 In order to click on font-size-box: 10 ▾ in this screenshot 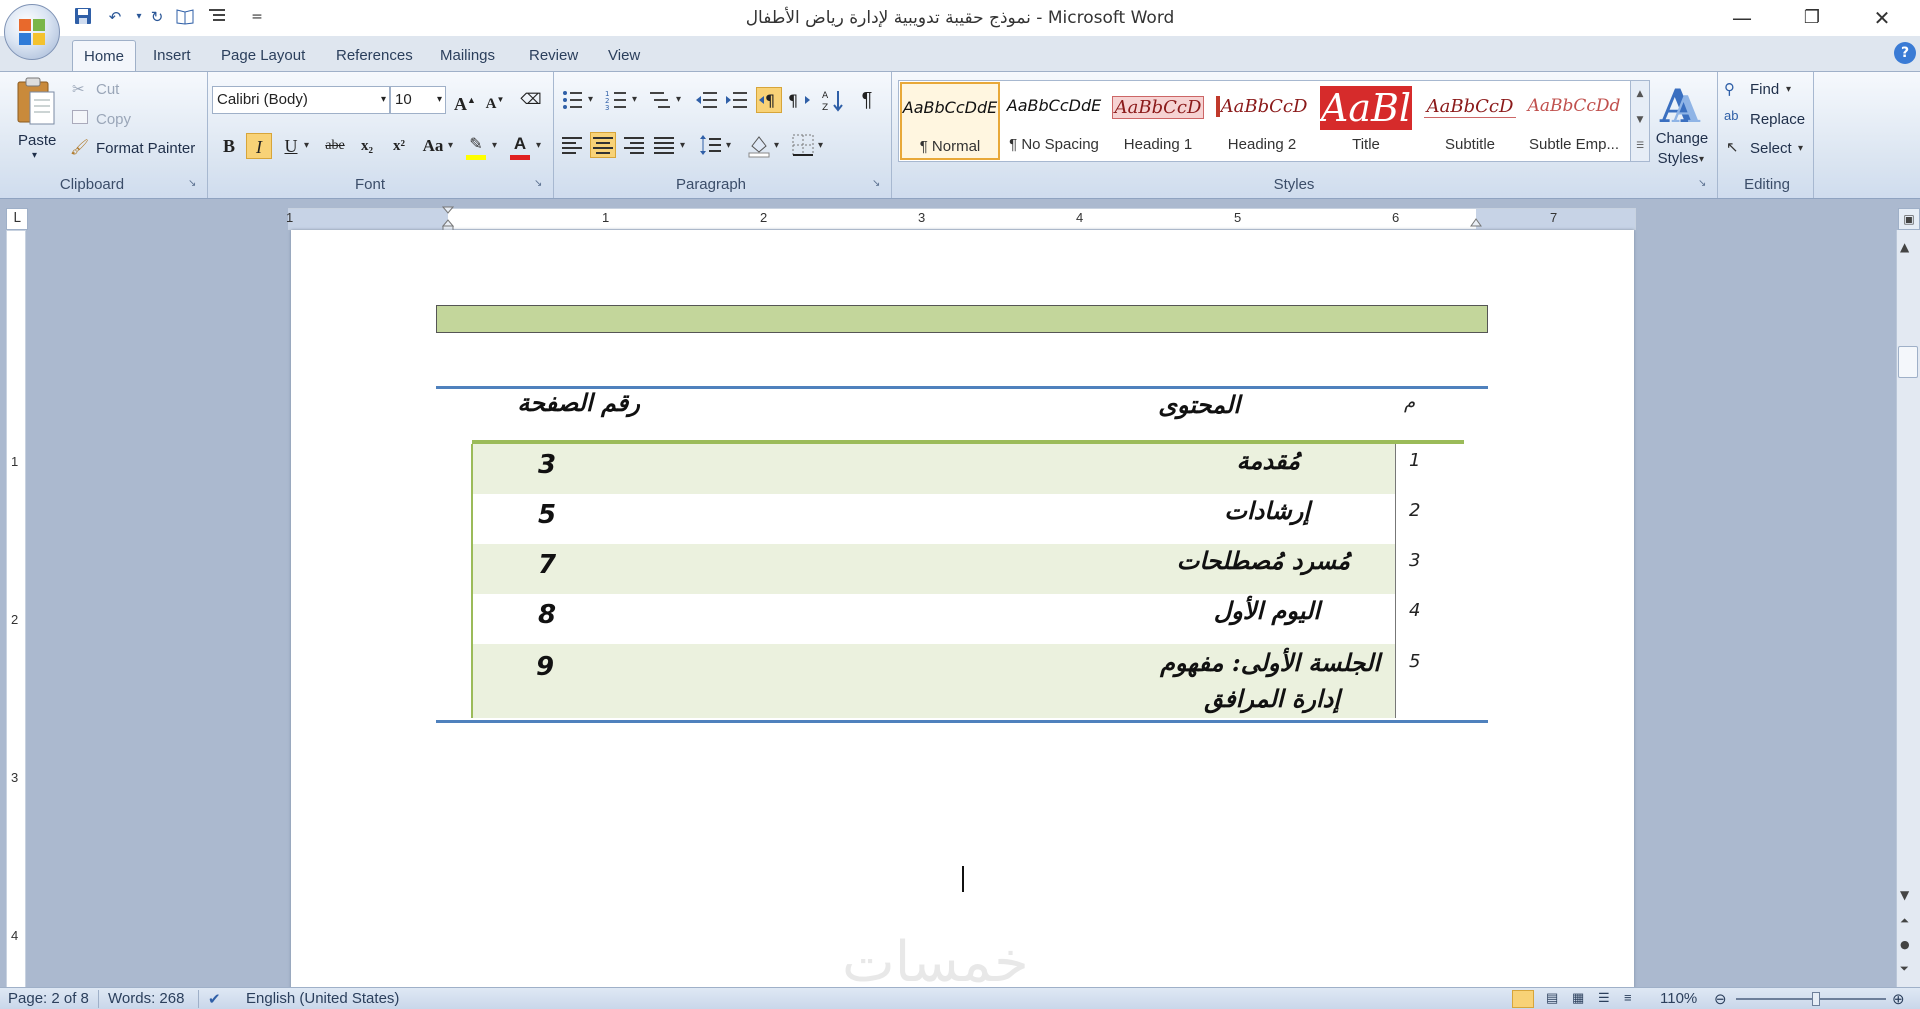, I will do `click(418, 100)`.